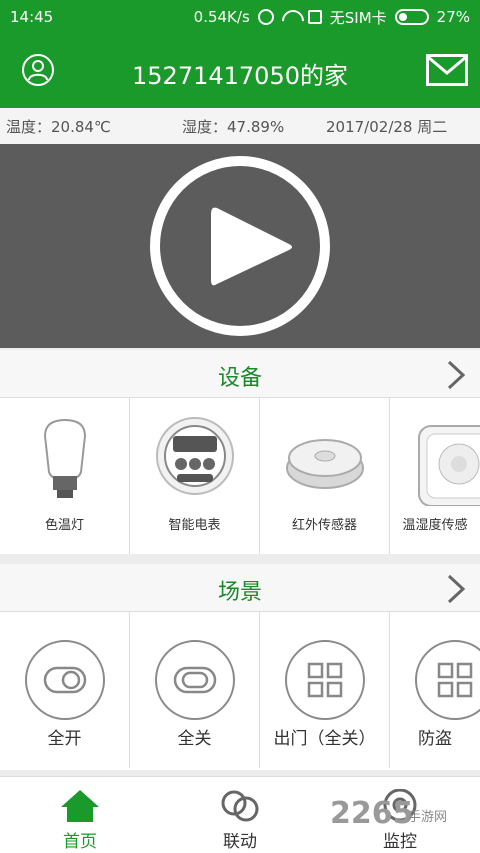 The width and height of the screenshot is (480, 853). What do you see at coordinates (449, 465) in the screenshot?
I see `humidity-sensor-icon` at bounding box center [449, 465].